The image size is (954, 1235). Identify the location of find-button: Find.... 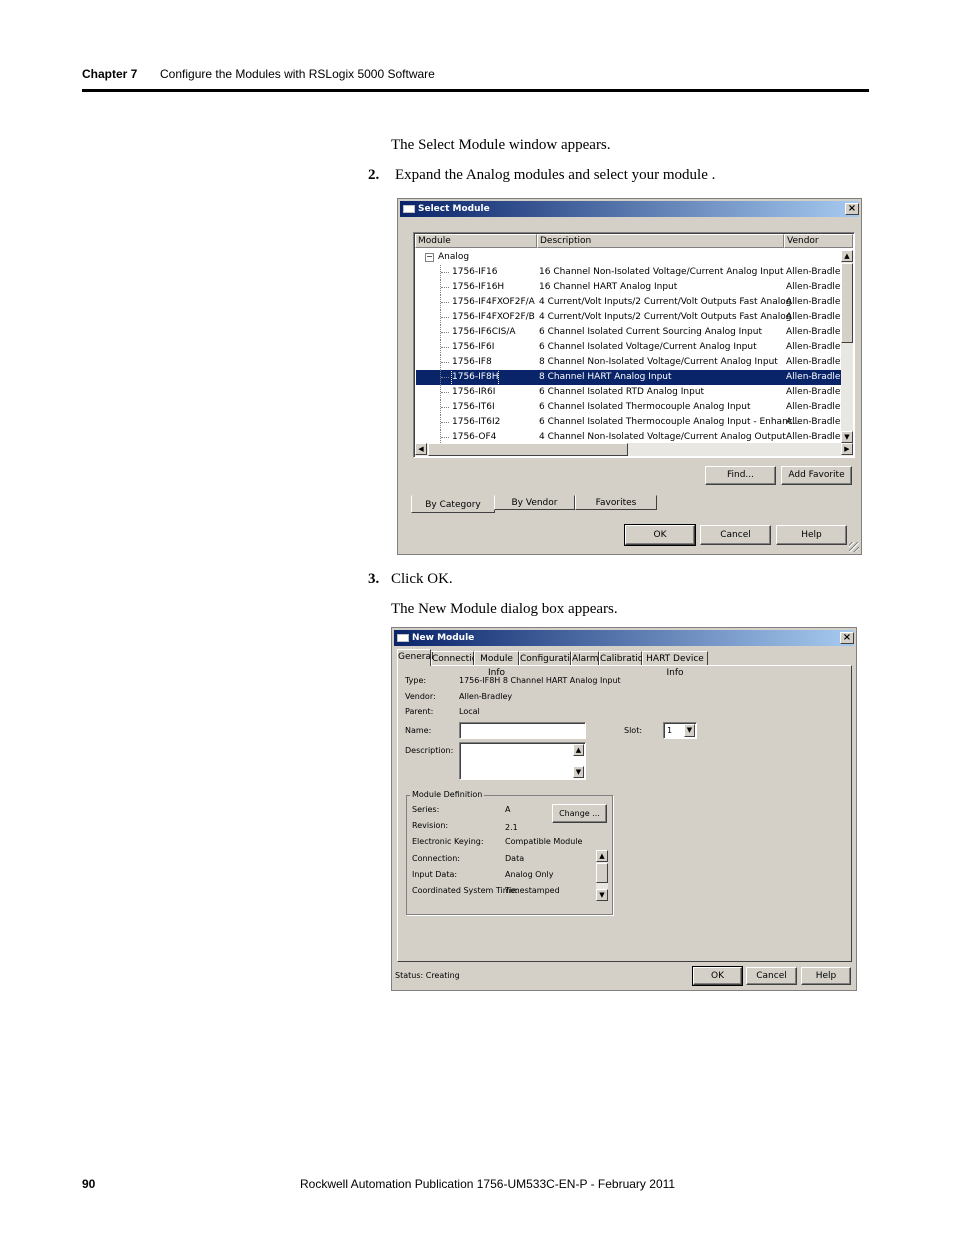
(740, 475).